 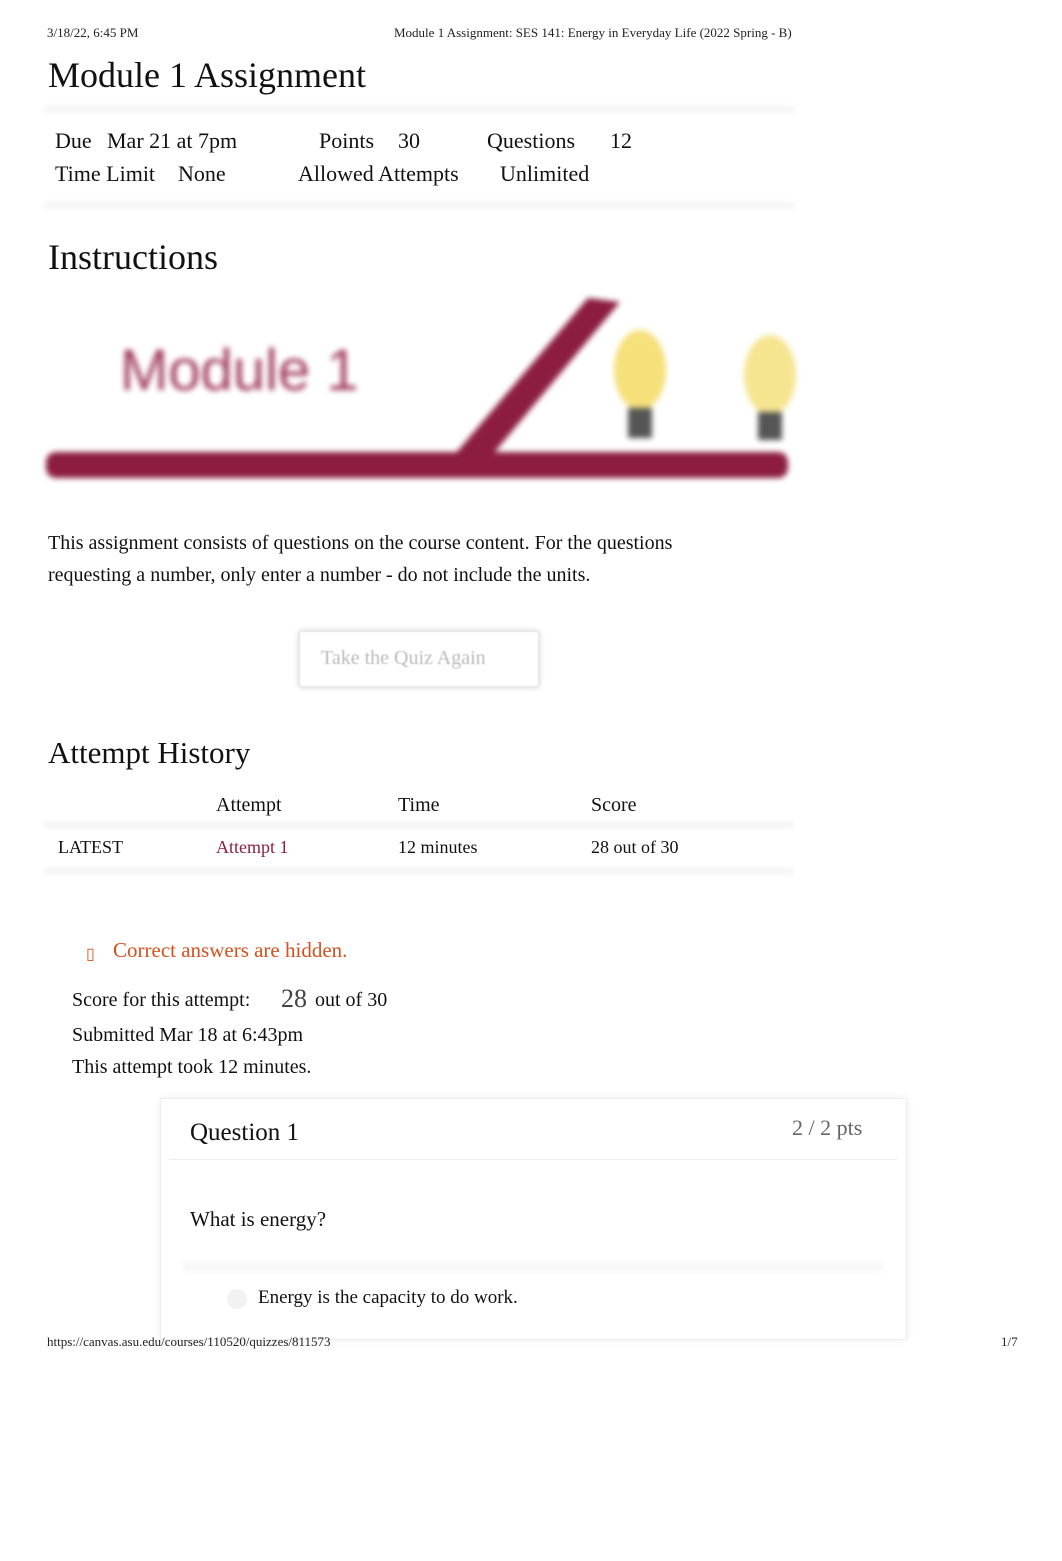 I want to click on question-prompt: What is energy?, so click(x=258, y=1219).